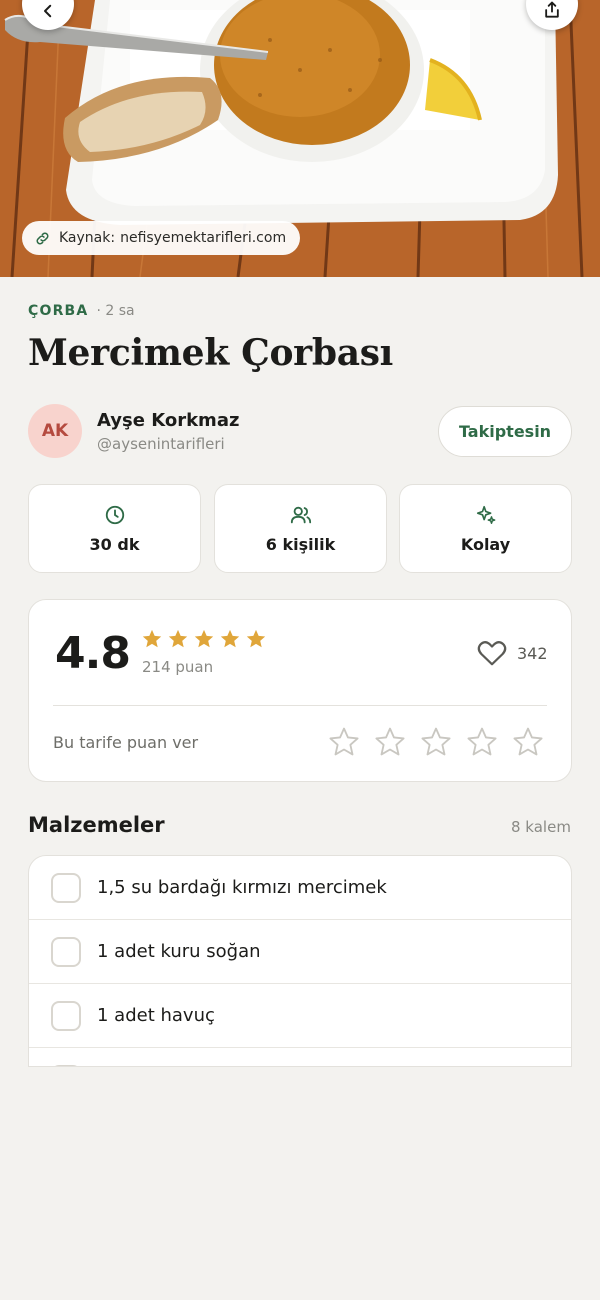 Image resolution: width=600 pixels, height=1300 pixels. Describe the element at coordinates (87, 238) in the screenshot. I see `source-prefix: Kaynak:` at that location.